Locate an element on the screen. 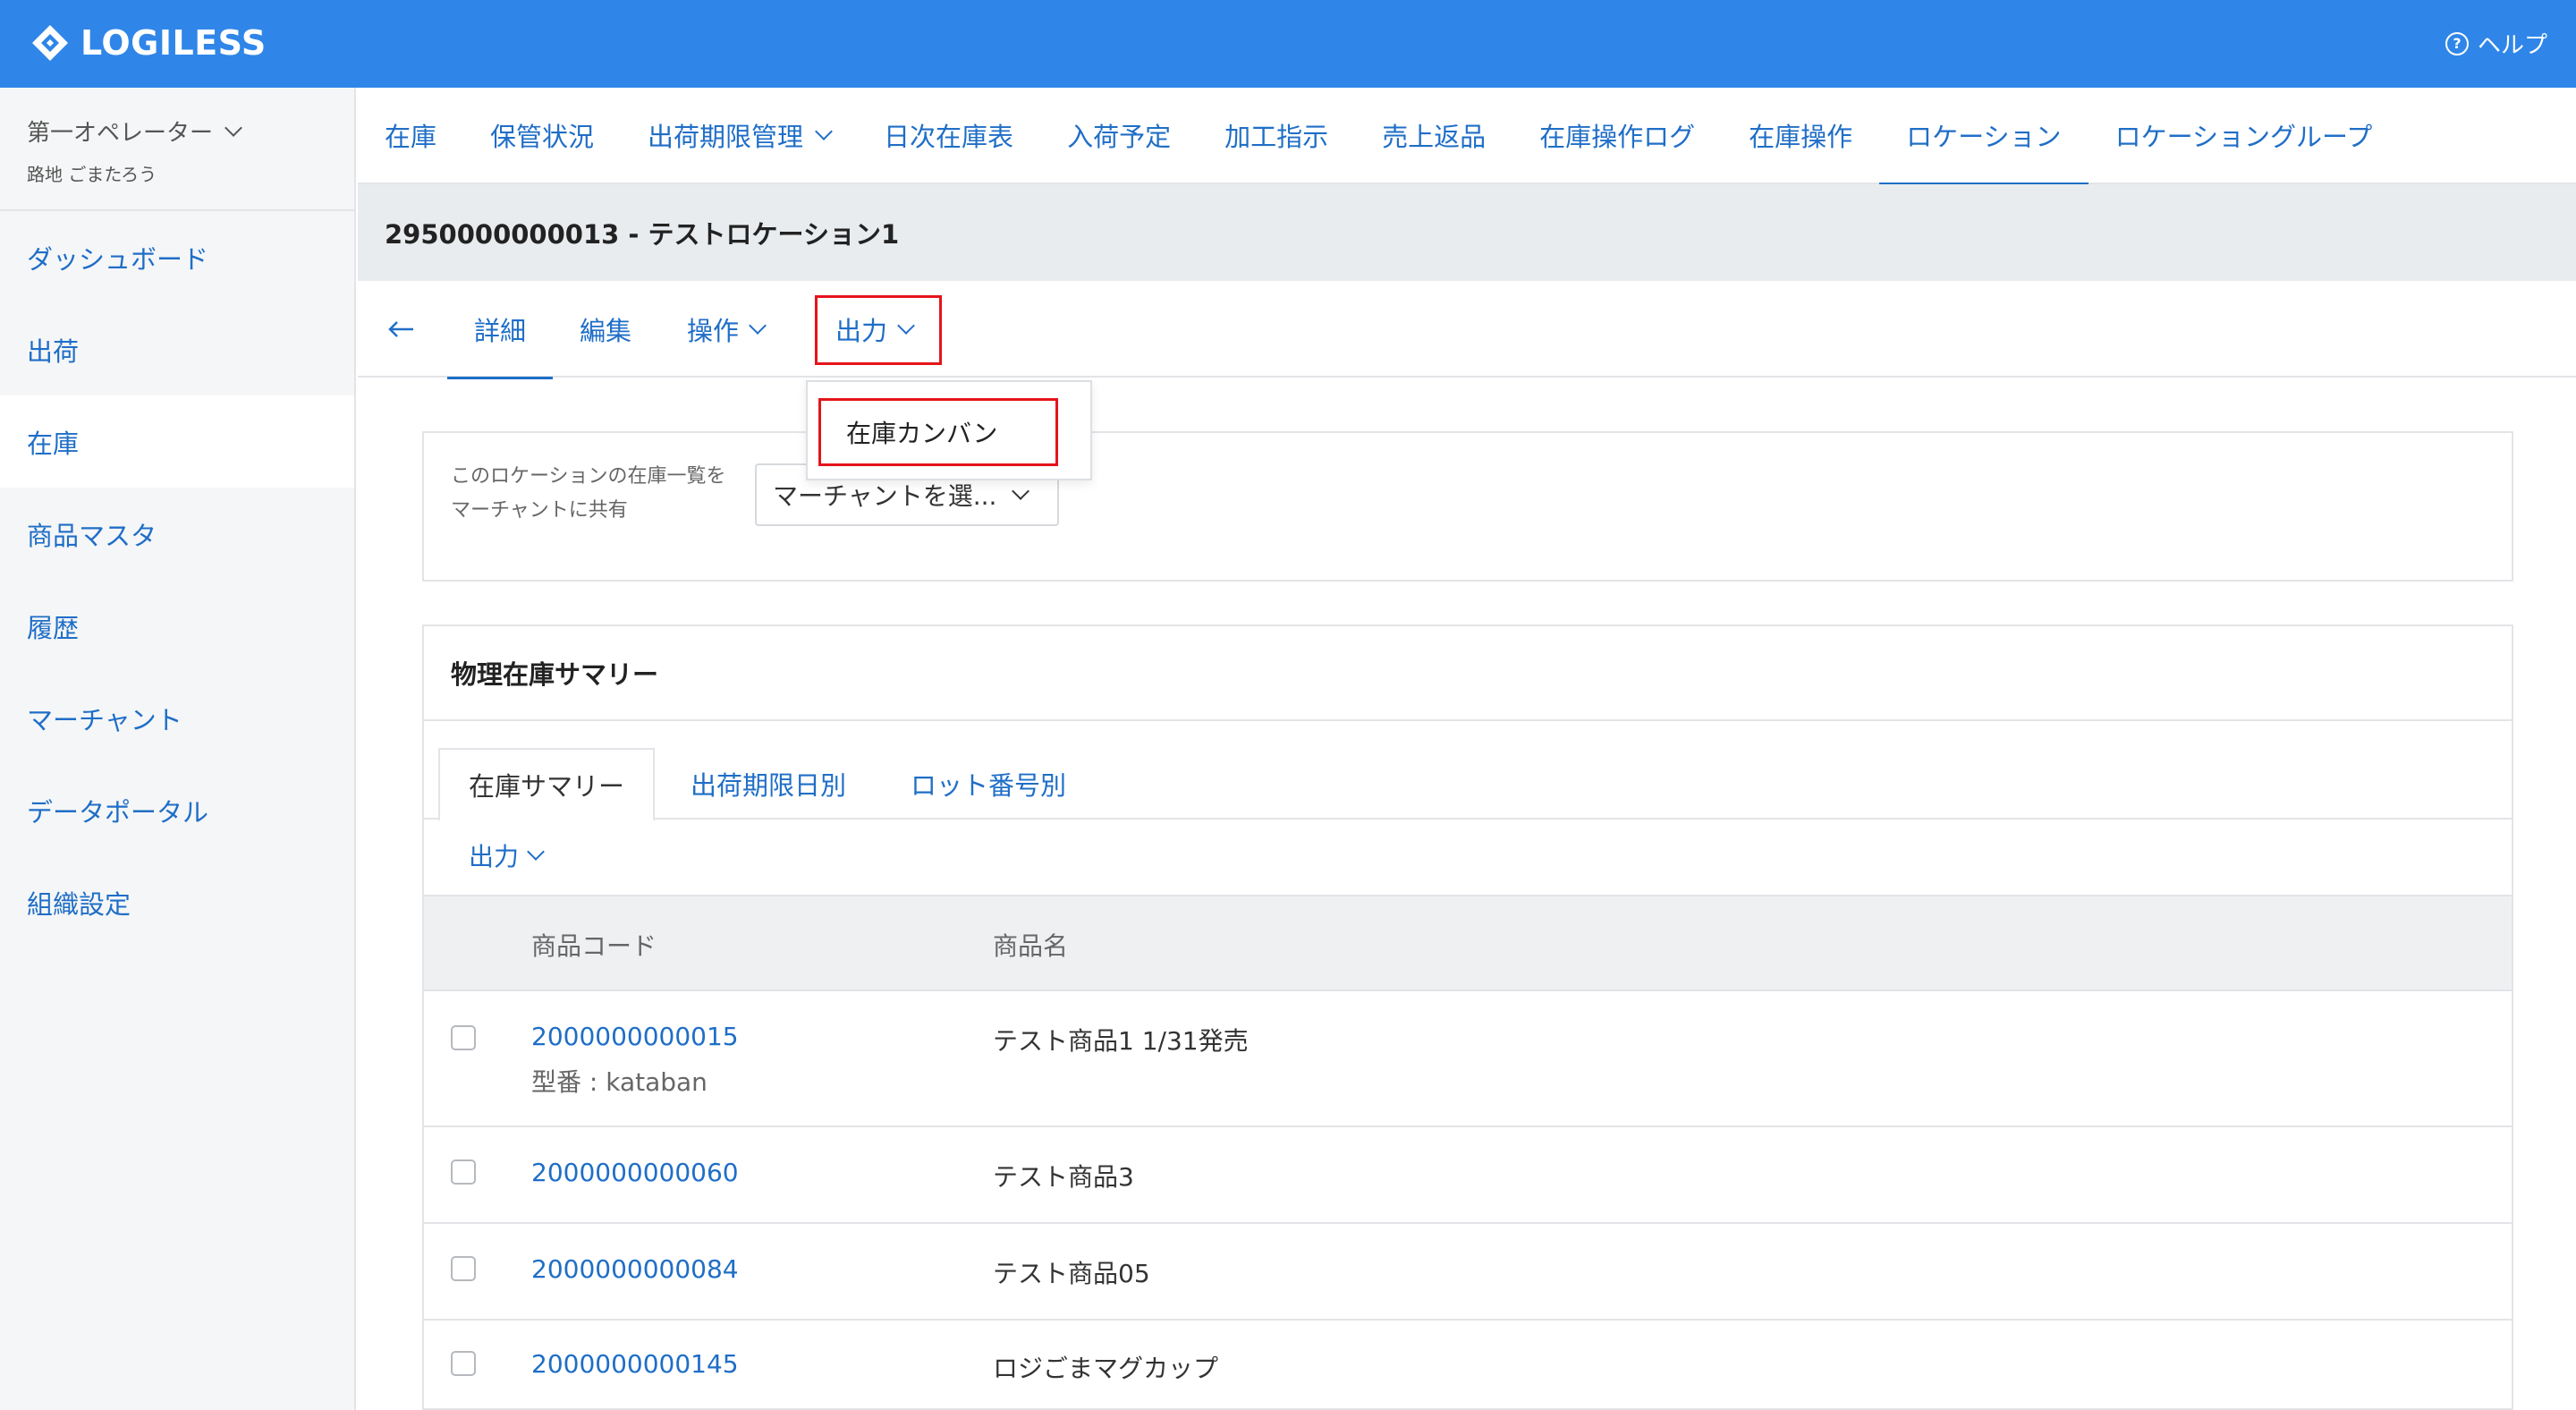  tab-detail: 詳細 is located at coordinates (500, 330).